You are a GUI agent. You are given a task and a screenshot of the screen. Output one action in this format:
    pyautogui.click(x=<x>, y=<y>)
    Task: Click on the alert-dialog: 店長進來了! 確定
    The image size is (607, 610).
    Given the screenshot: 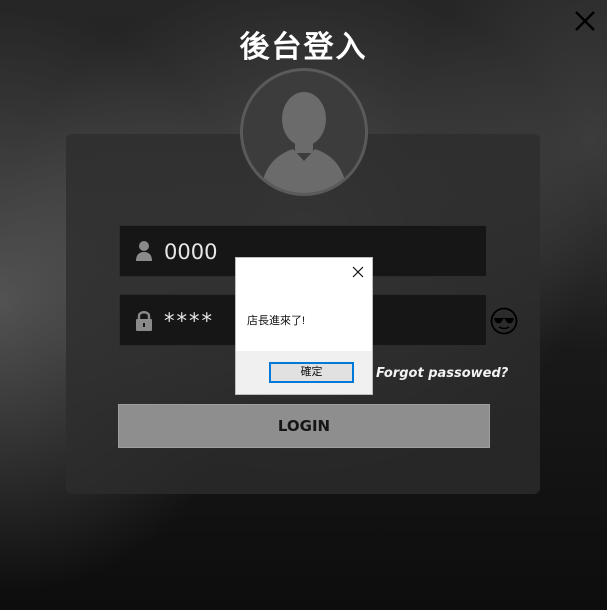 What is the action you would take?
    pyautogui.click(x=304, y=326)
    